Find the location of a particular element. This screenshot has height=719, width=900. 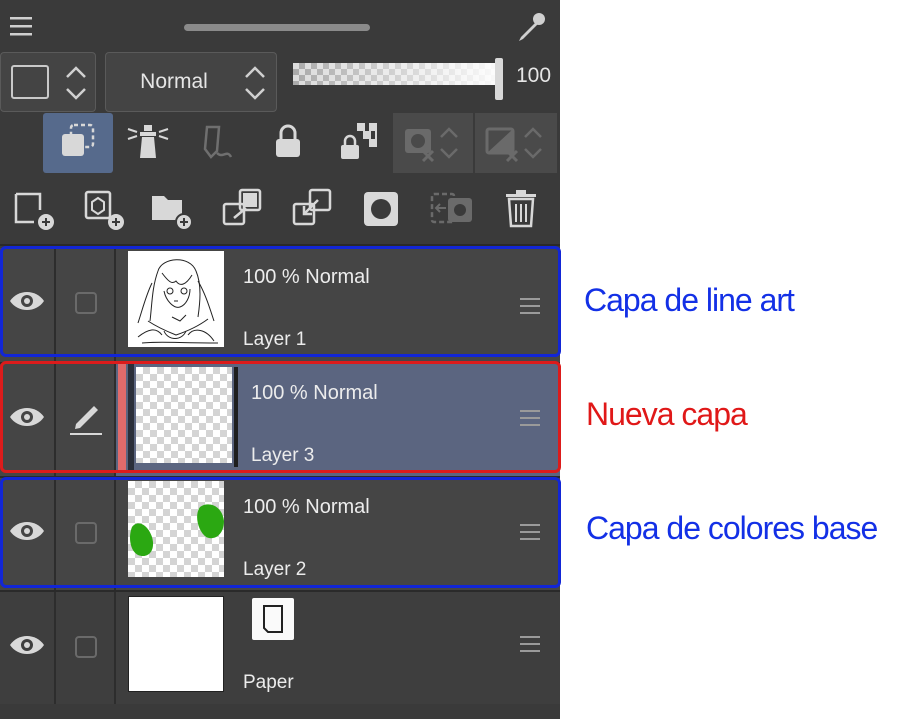

reference-layer-button is located at coordinates (148, 143).